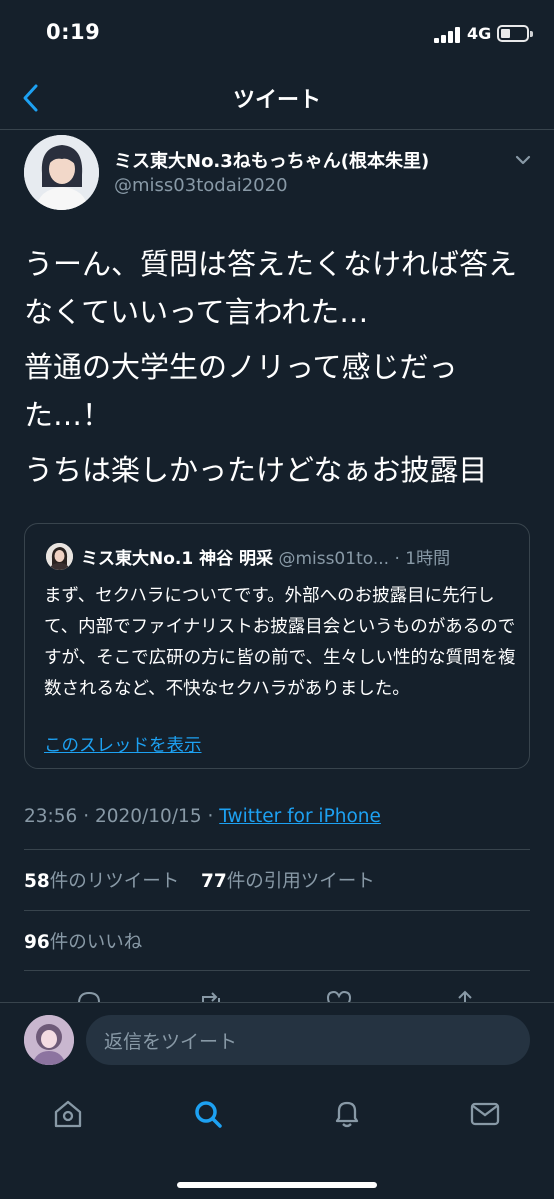 The height and width of the screenshot is (1199, 554). I want to click on like-icon, so click(339, 995).